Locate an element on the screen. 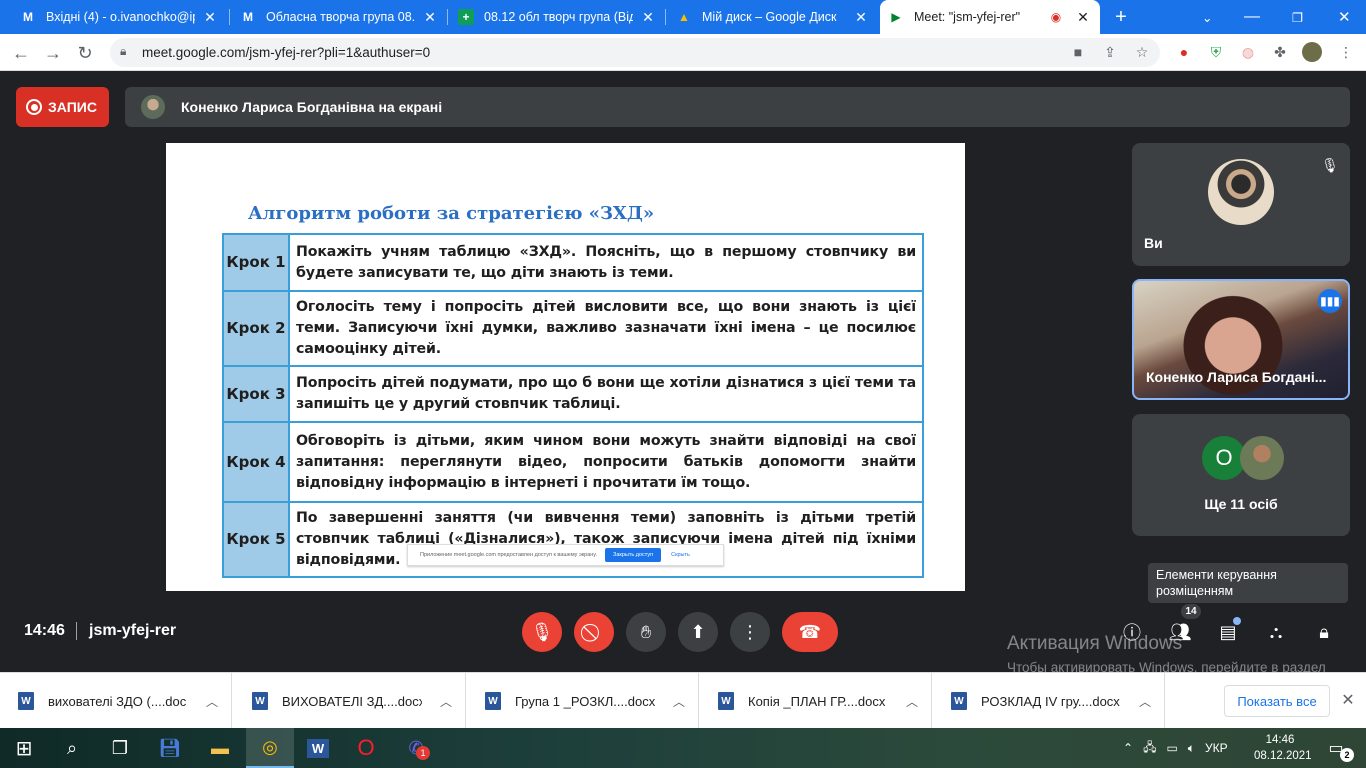  task-view-icon: ❐ is located at coordinates (120, 748).